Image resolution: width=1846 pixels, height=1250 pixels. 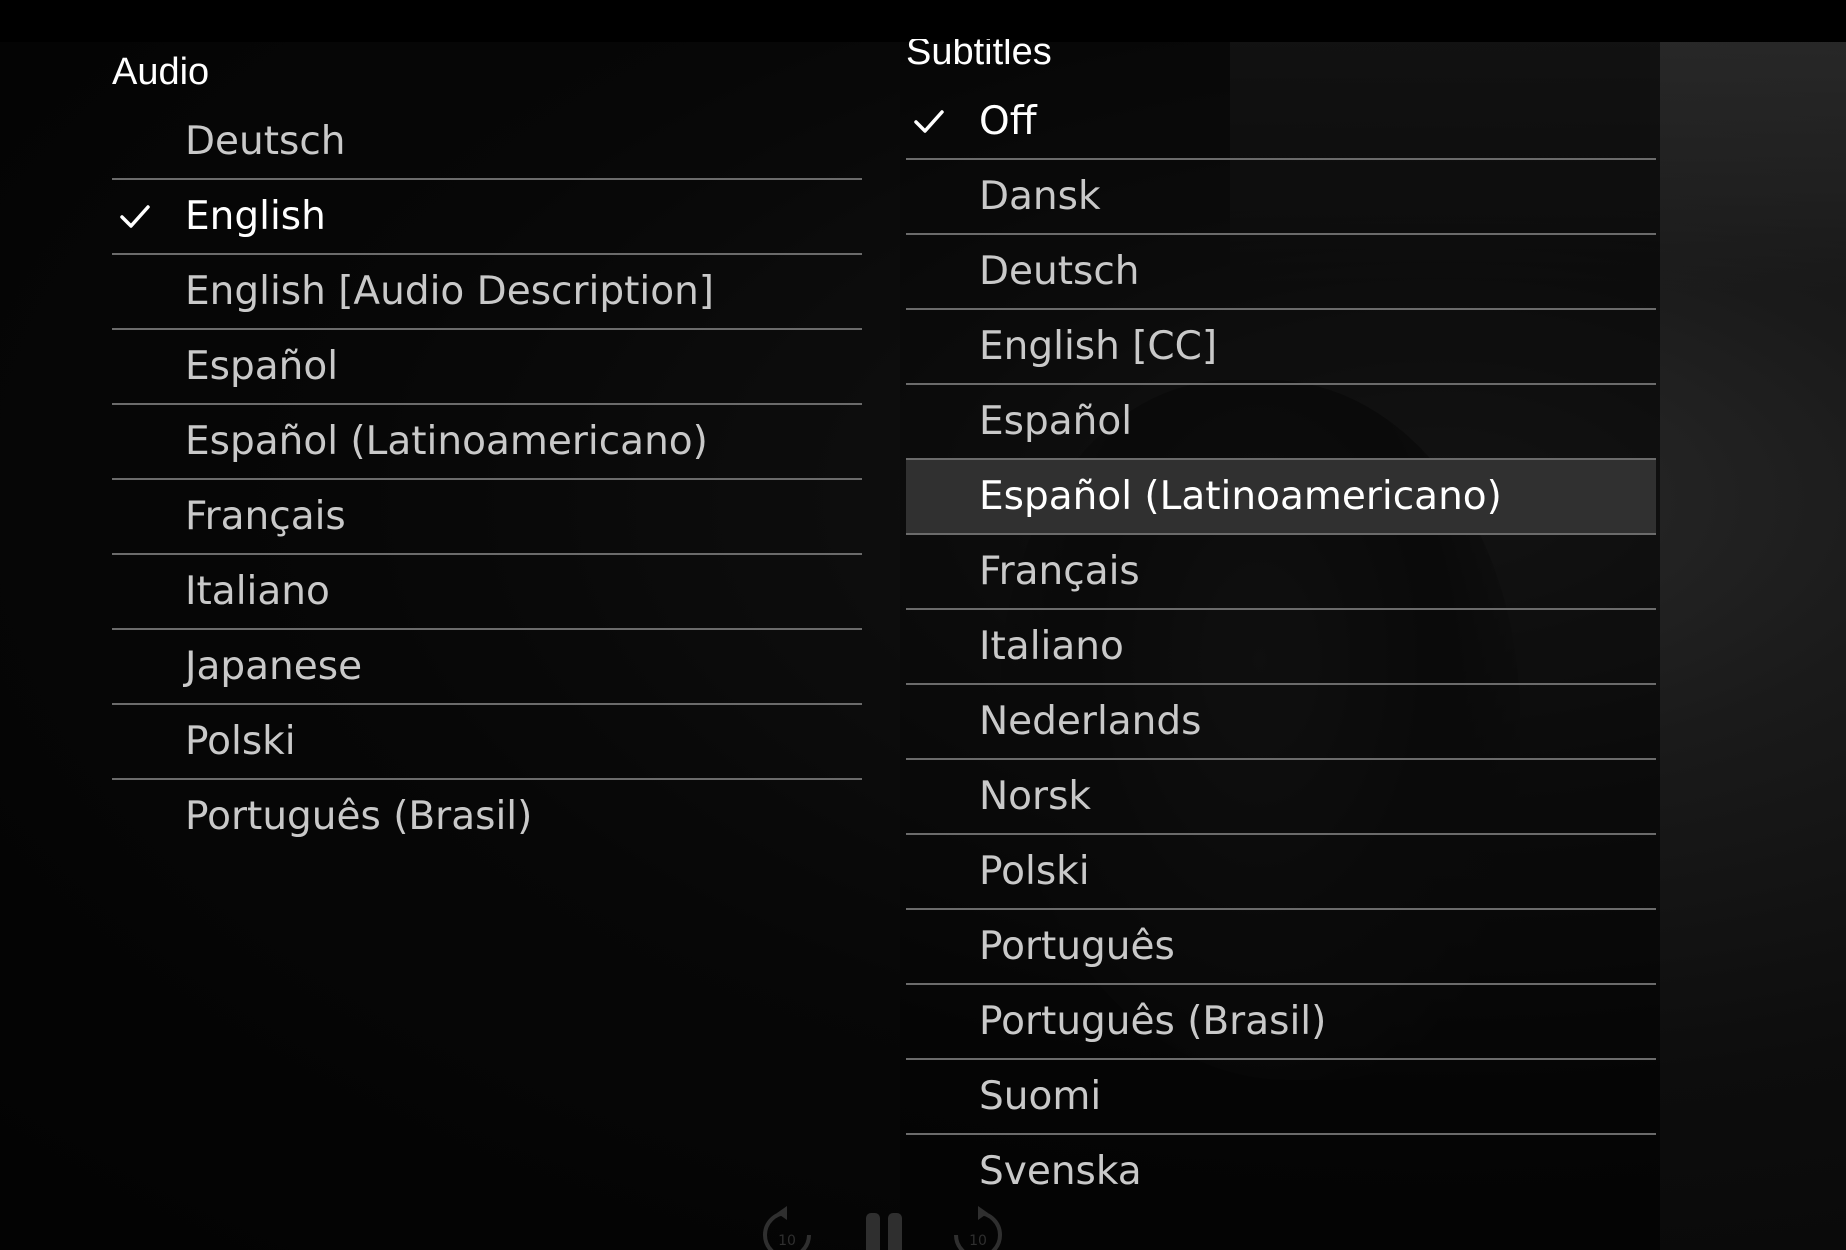 What do you see at coordinates (884, 1231) in the screenshot?
I see `pause-icon` at bounding box center [884, 1231].